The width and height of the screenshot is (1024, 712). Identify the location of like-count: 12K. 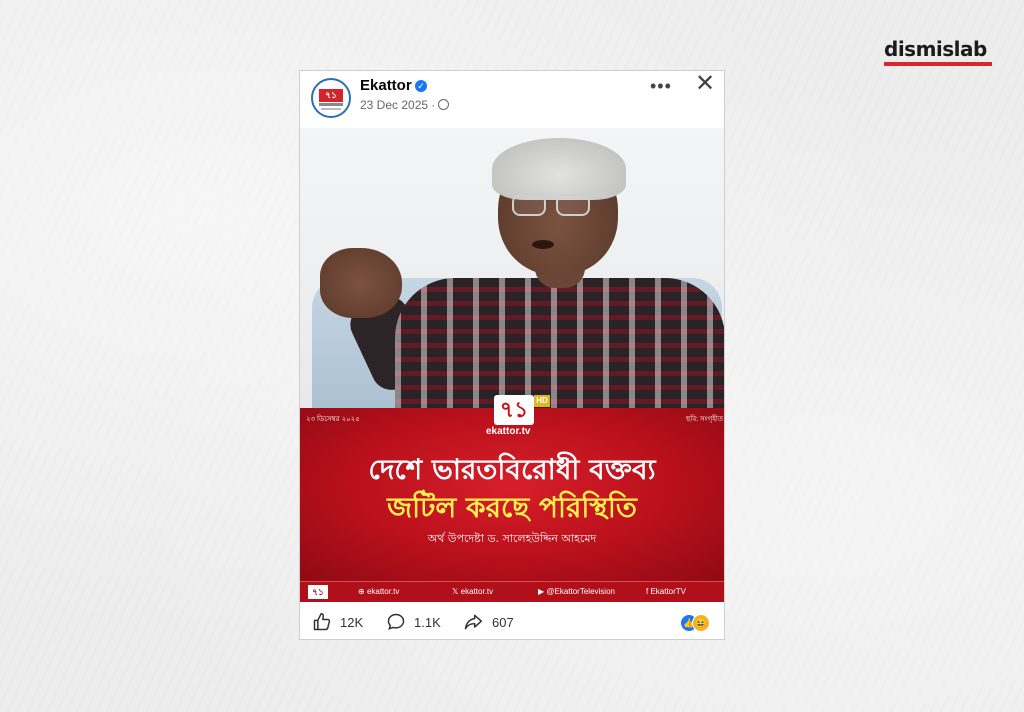
(352, 622).